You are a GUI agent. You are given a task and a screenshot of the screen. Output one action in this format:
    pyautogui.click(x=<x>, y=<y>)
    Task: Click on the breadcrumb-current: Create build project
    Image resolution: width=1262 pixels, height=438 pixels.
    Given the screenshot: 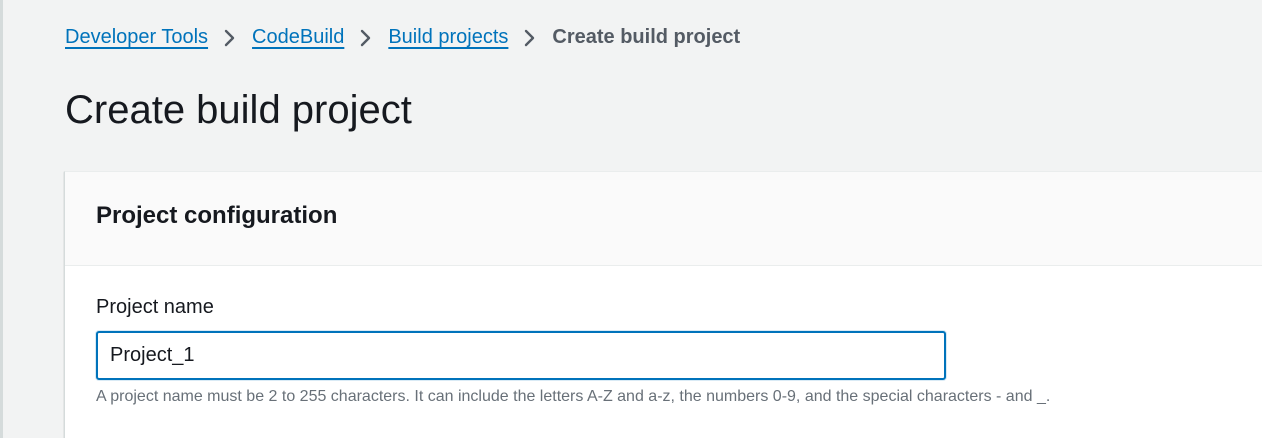 What is the action you would take?
    pyautogui.click(x=646, y=37)
    